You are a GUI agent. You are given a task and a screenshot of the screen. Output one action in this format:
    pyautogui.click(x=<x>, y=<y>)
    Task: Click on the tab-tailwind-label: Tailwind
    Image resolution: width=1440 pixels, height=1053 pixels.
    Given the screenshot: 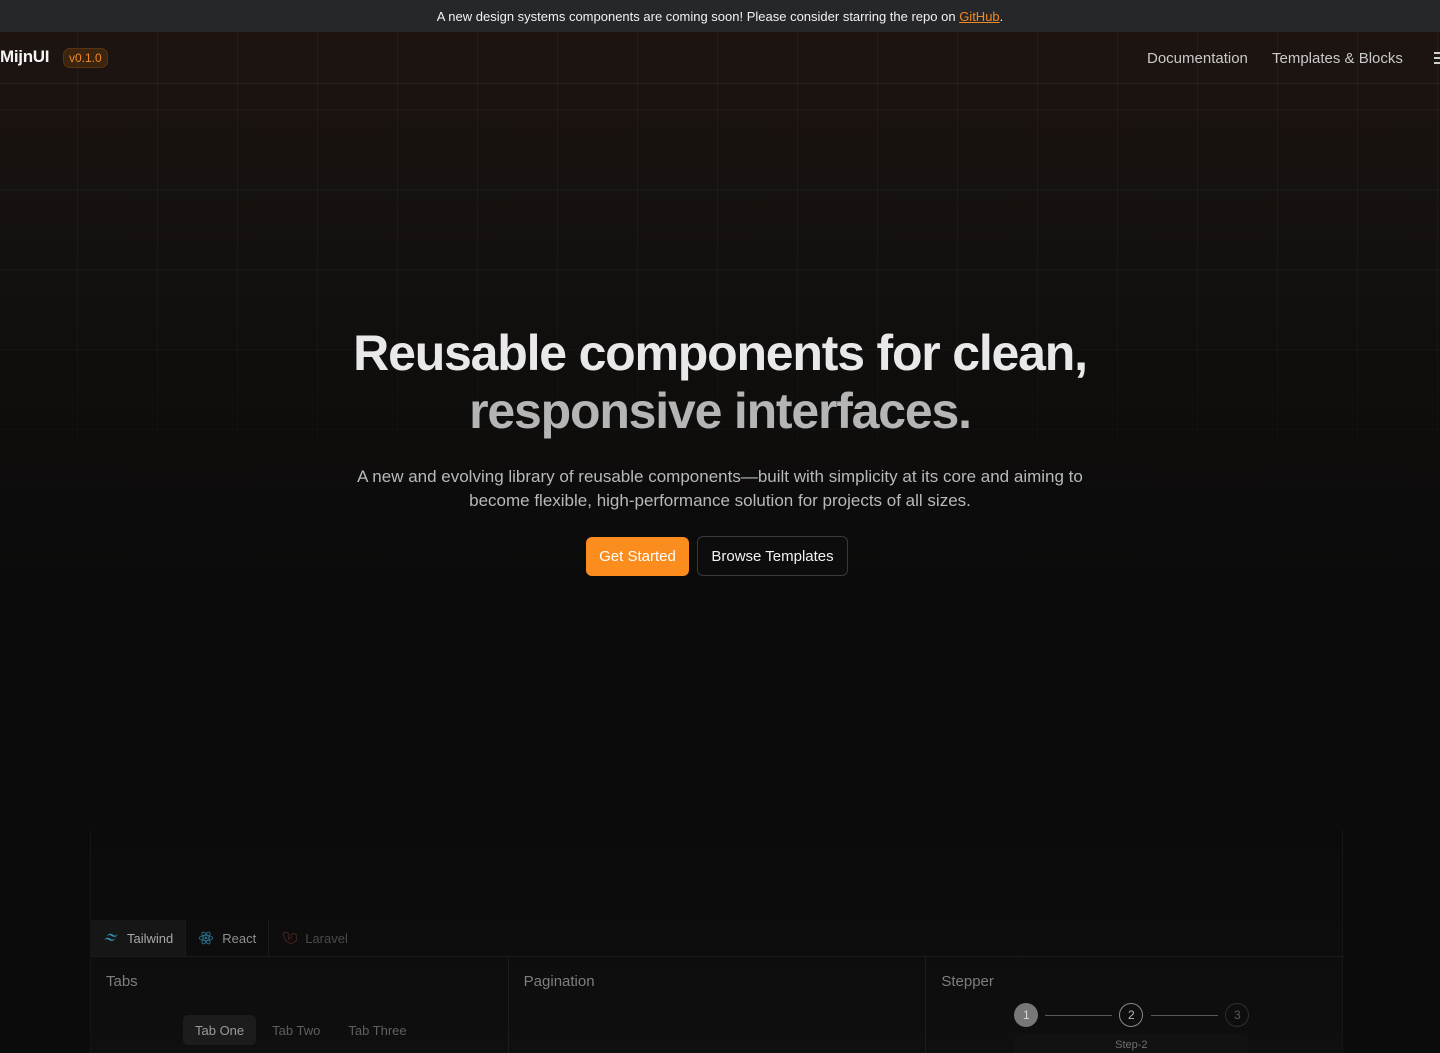 What is the action you would take?
    pyautogui.click(x=150, y=938)
    